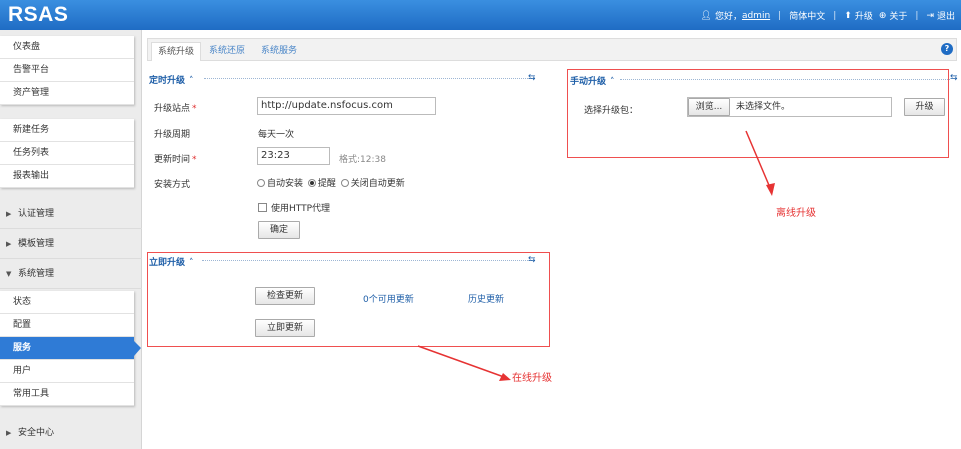 This screenshot has width=961, height=449. What do you see at coordinates (461, 361) in the screenshot?
I see `online-arrow-line` at bounding box center [461, 361].